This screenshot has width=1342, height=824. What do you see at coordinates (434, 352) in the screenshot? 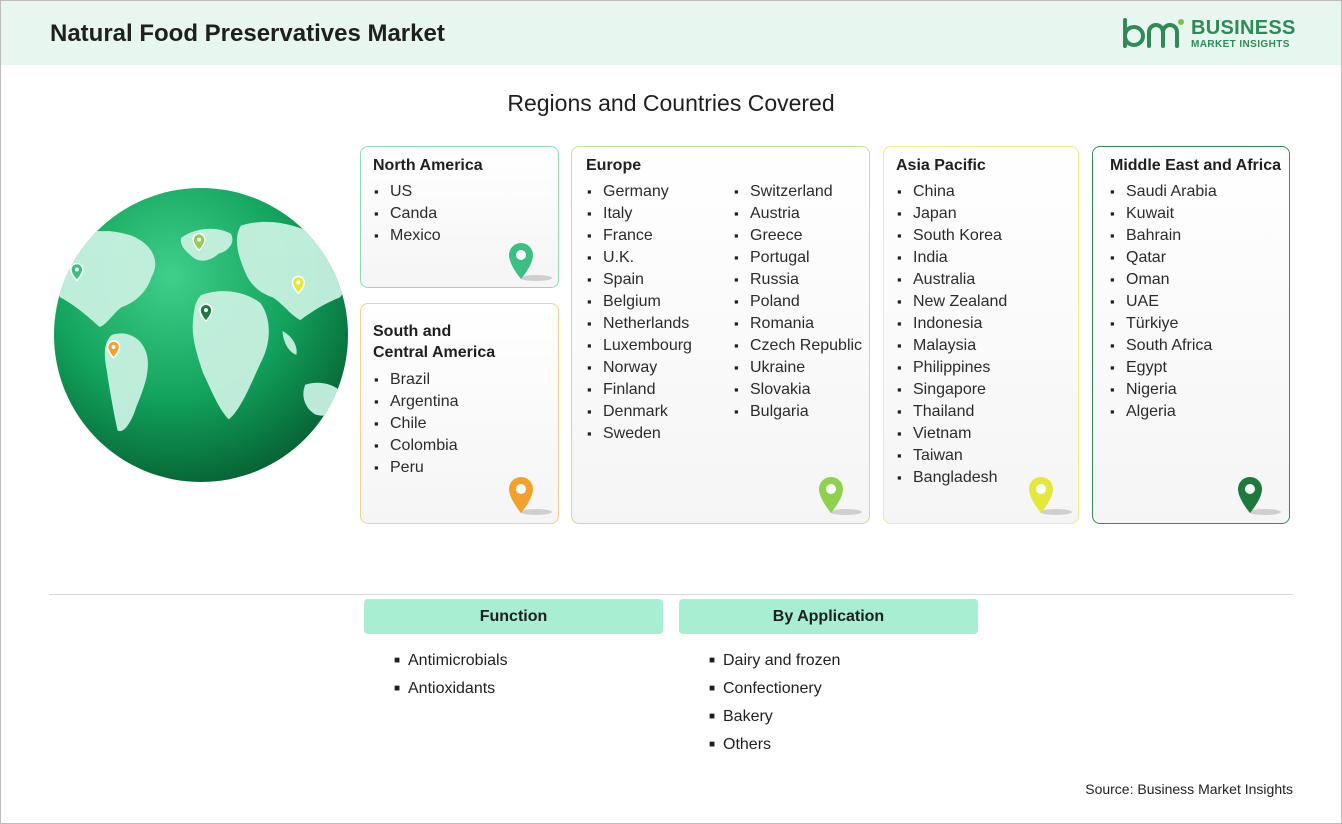
I see `region-title-line2: Central America` at bounding box center [434, 352].